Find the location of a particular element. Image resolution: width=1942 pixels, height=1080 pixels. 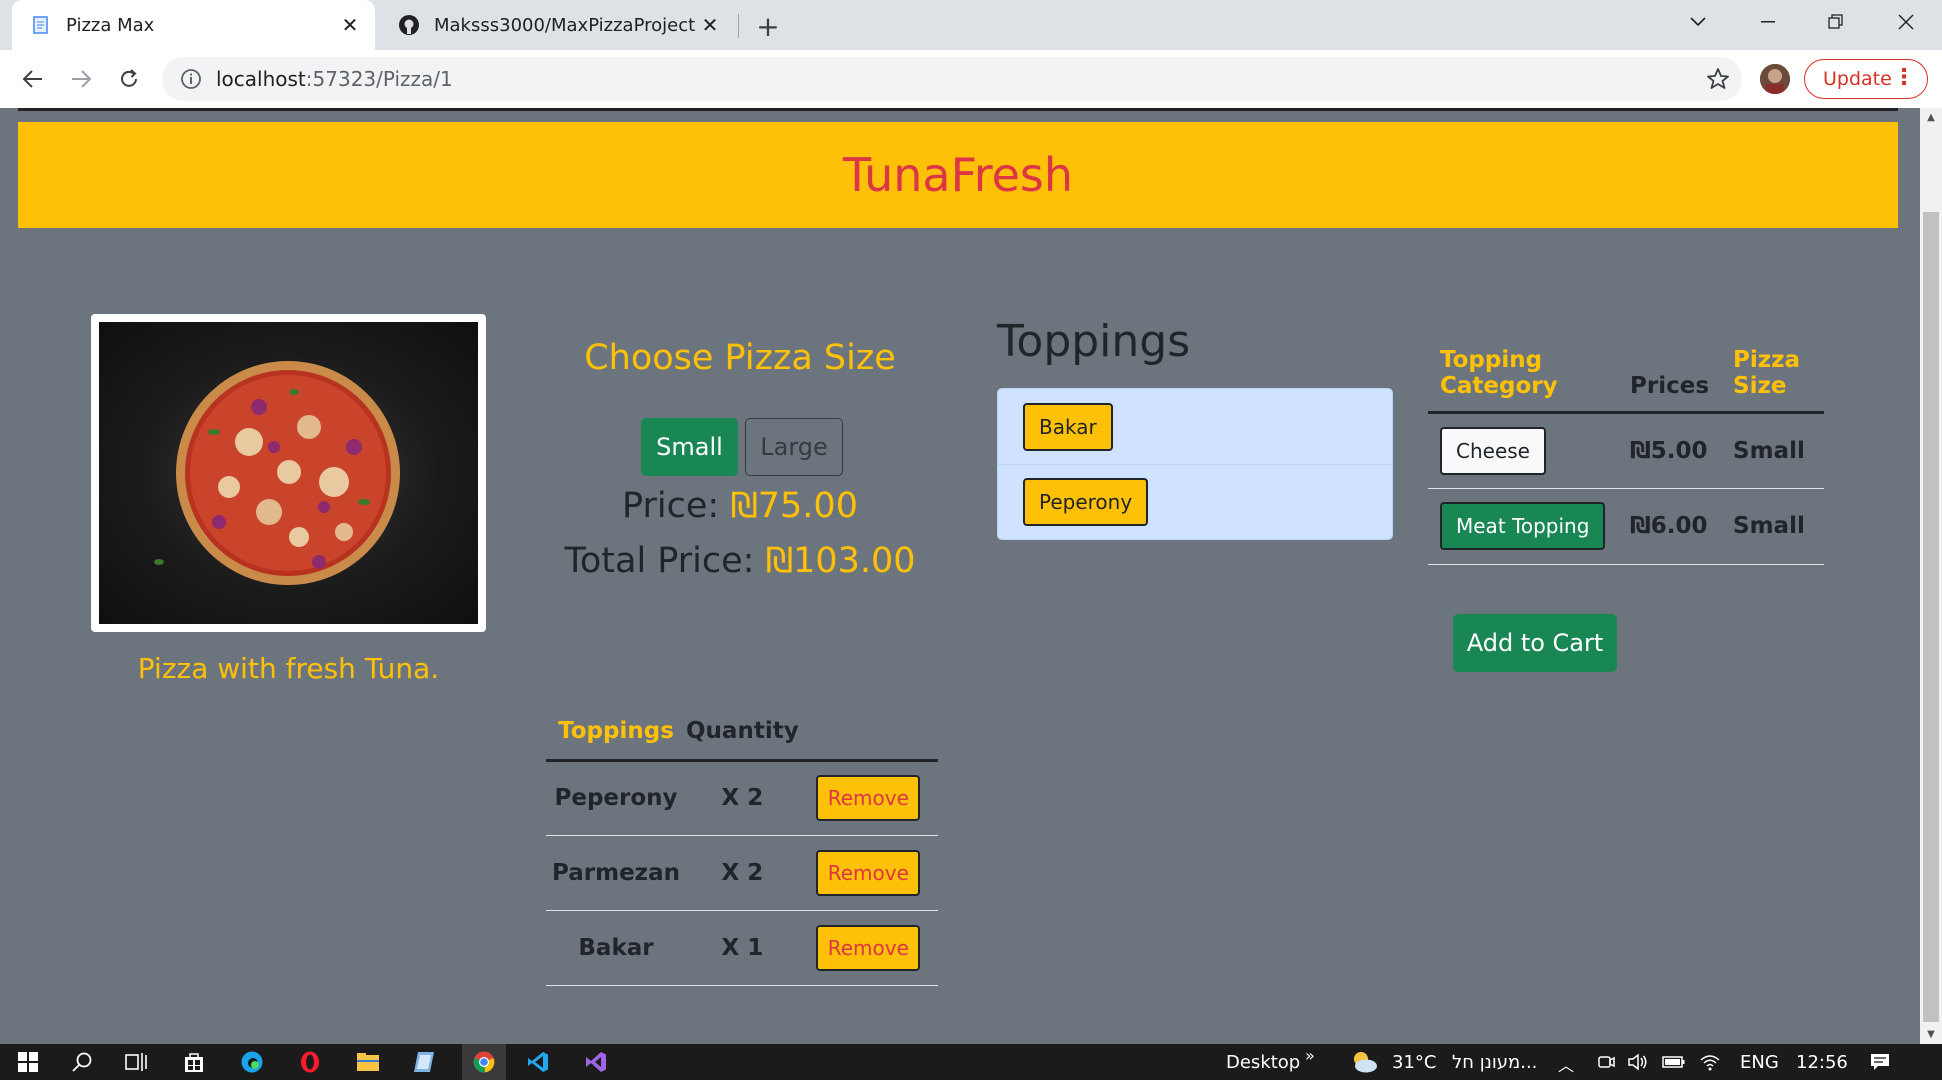

restore-icon is located at coordinates (1836, 22).